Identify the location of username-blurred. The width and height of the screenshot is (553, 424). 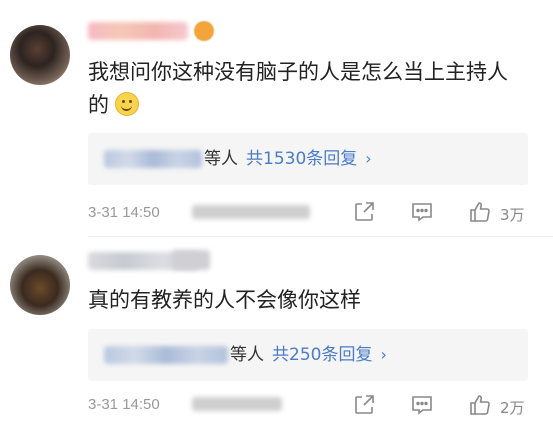
(138, 31).